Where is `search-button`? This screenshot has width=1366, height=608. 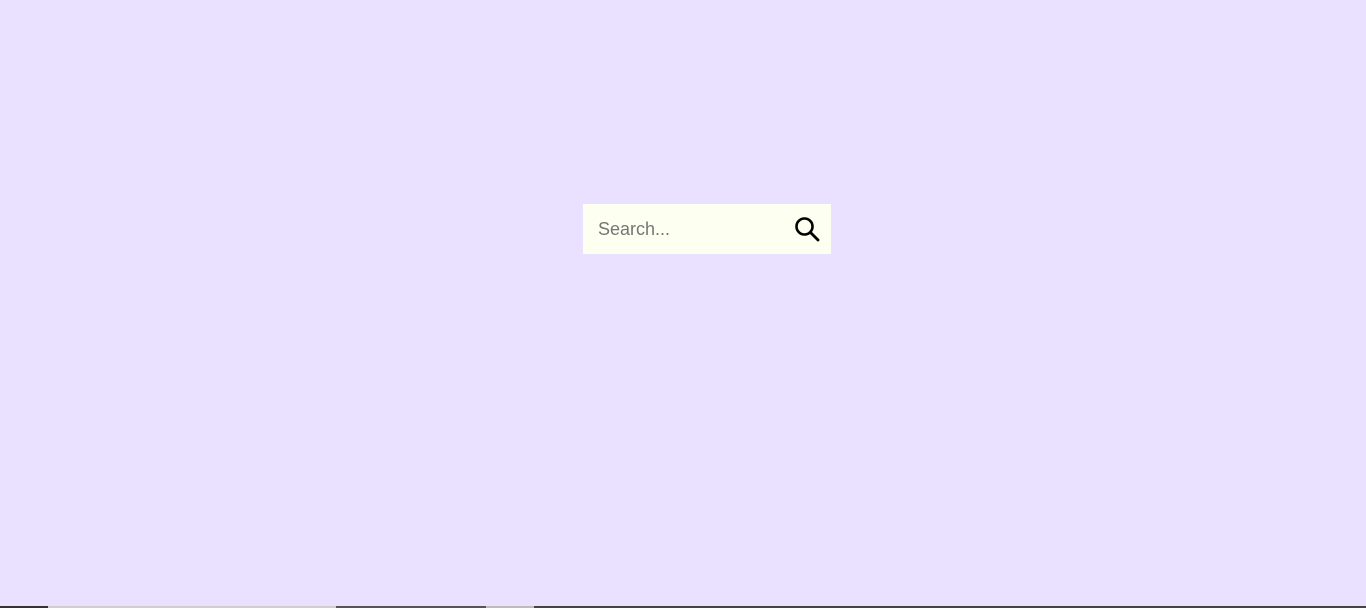 search-button is located at coordinates (807, 229).